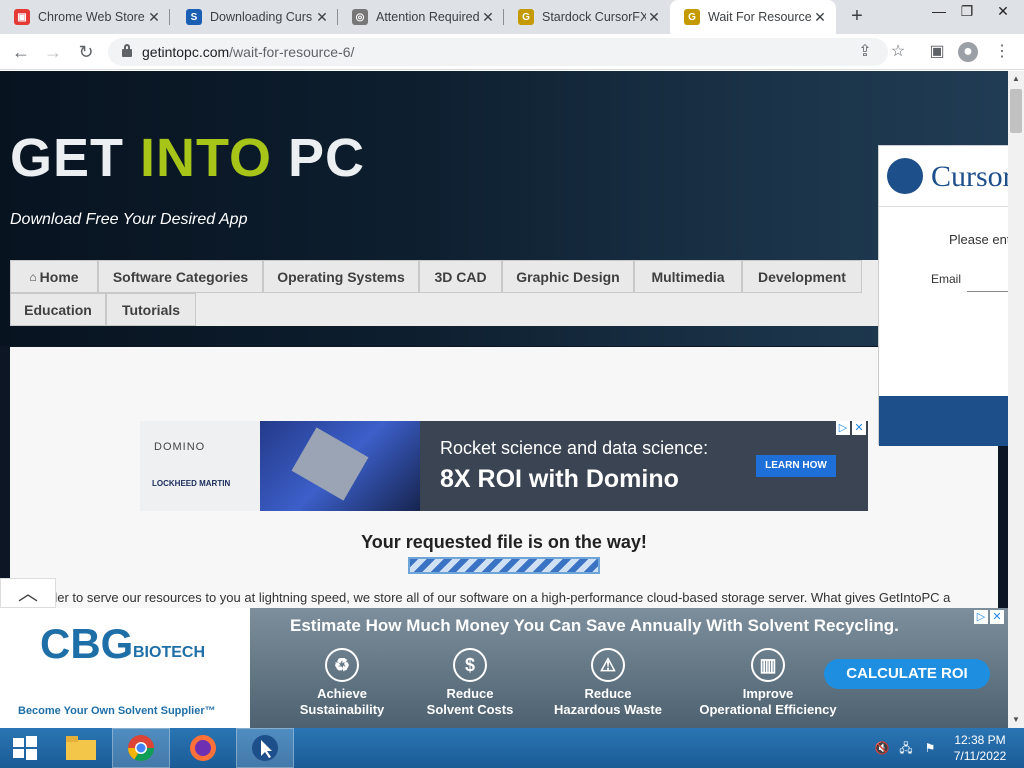 Image resolution: width=1024 pixels, height=768 pixels. I want to click on windows-taskbar: 🔇 🖧 ⚑ 12:38 PM 7/11/2022, so click(512, 748).